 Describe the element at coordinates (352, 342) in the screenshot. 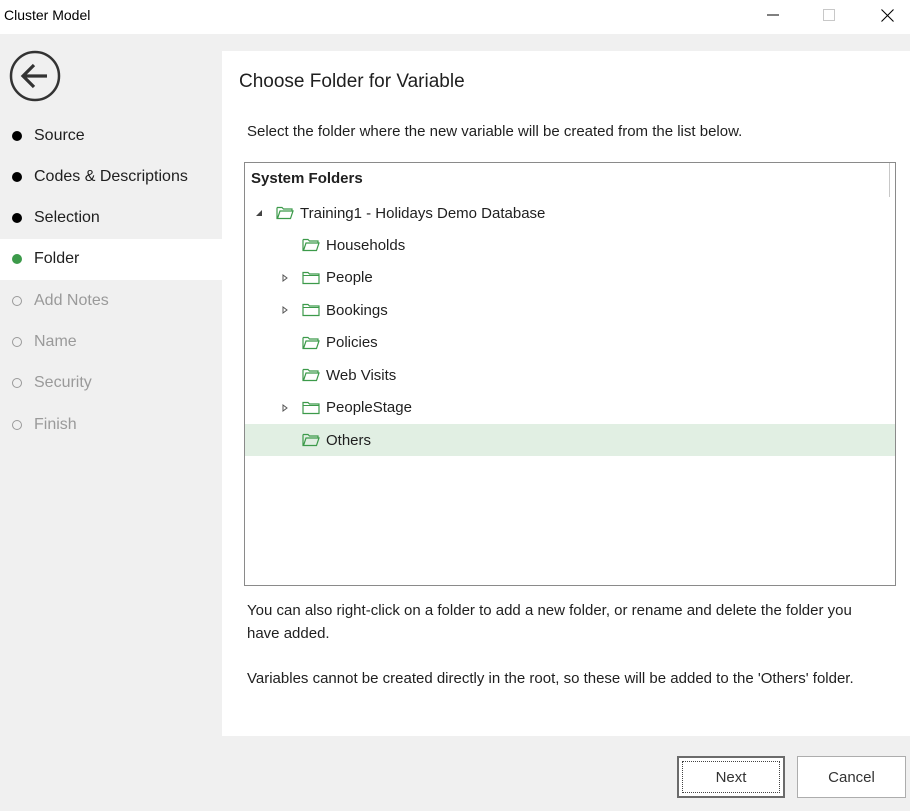

I see `tree-node-label: Policies` at that location.